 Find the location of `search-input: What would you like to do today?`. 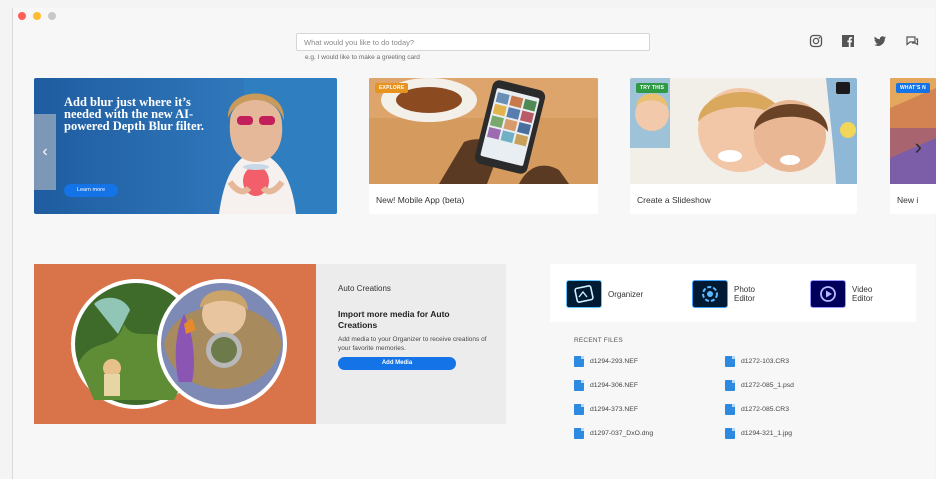

search-input: What would you like to do today? is located at coordinates (473, 42).